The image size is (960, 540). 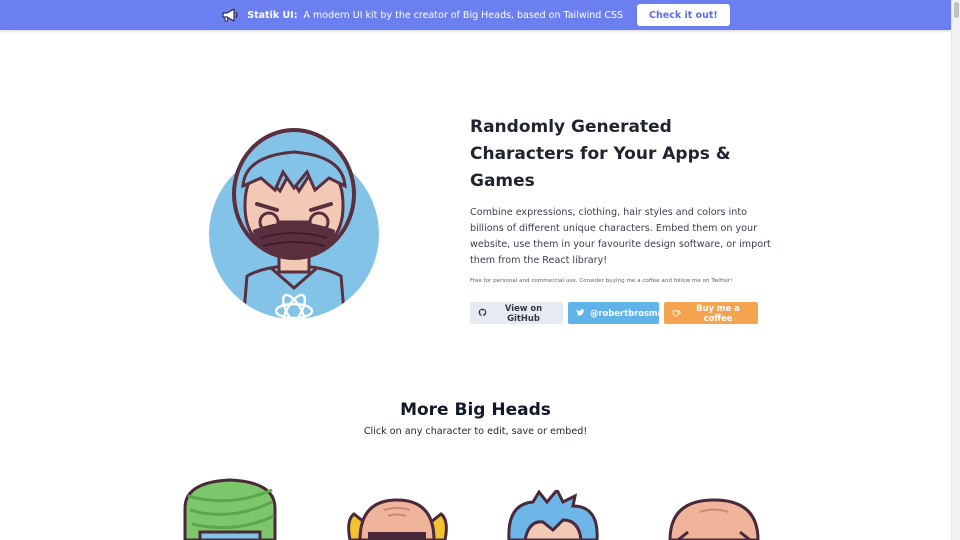 I want to click on buy-me-a-coffee-button: Buy me a coffee, so click(x=711, y=313).